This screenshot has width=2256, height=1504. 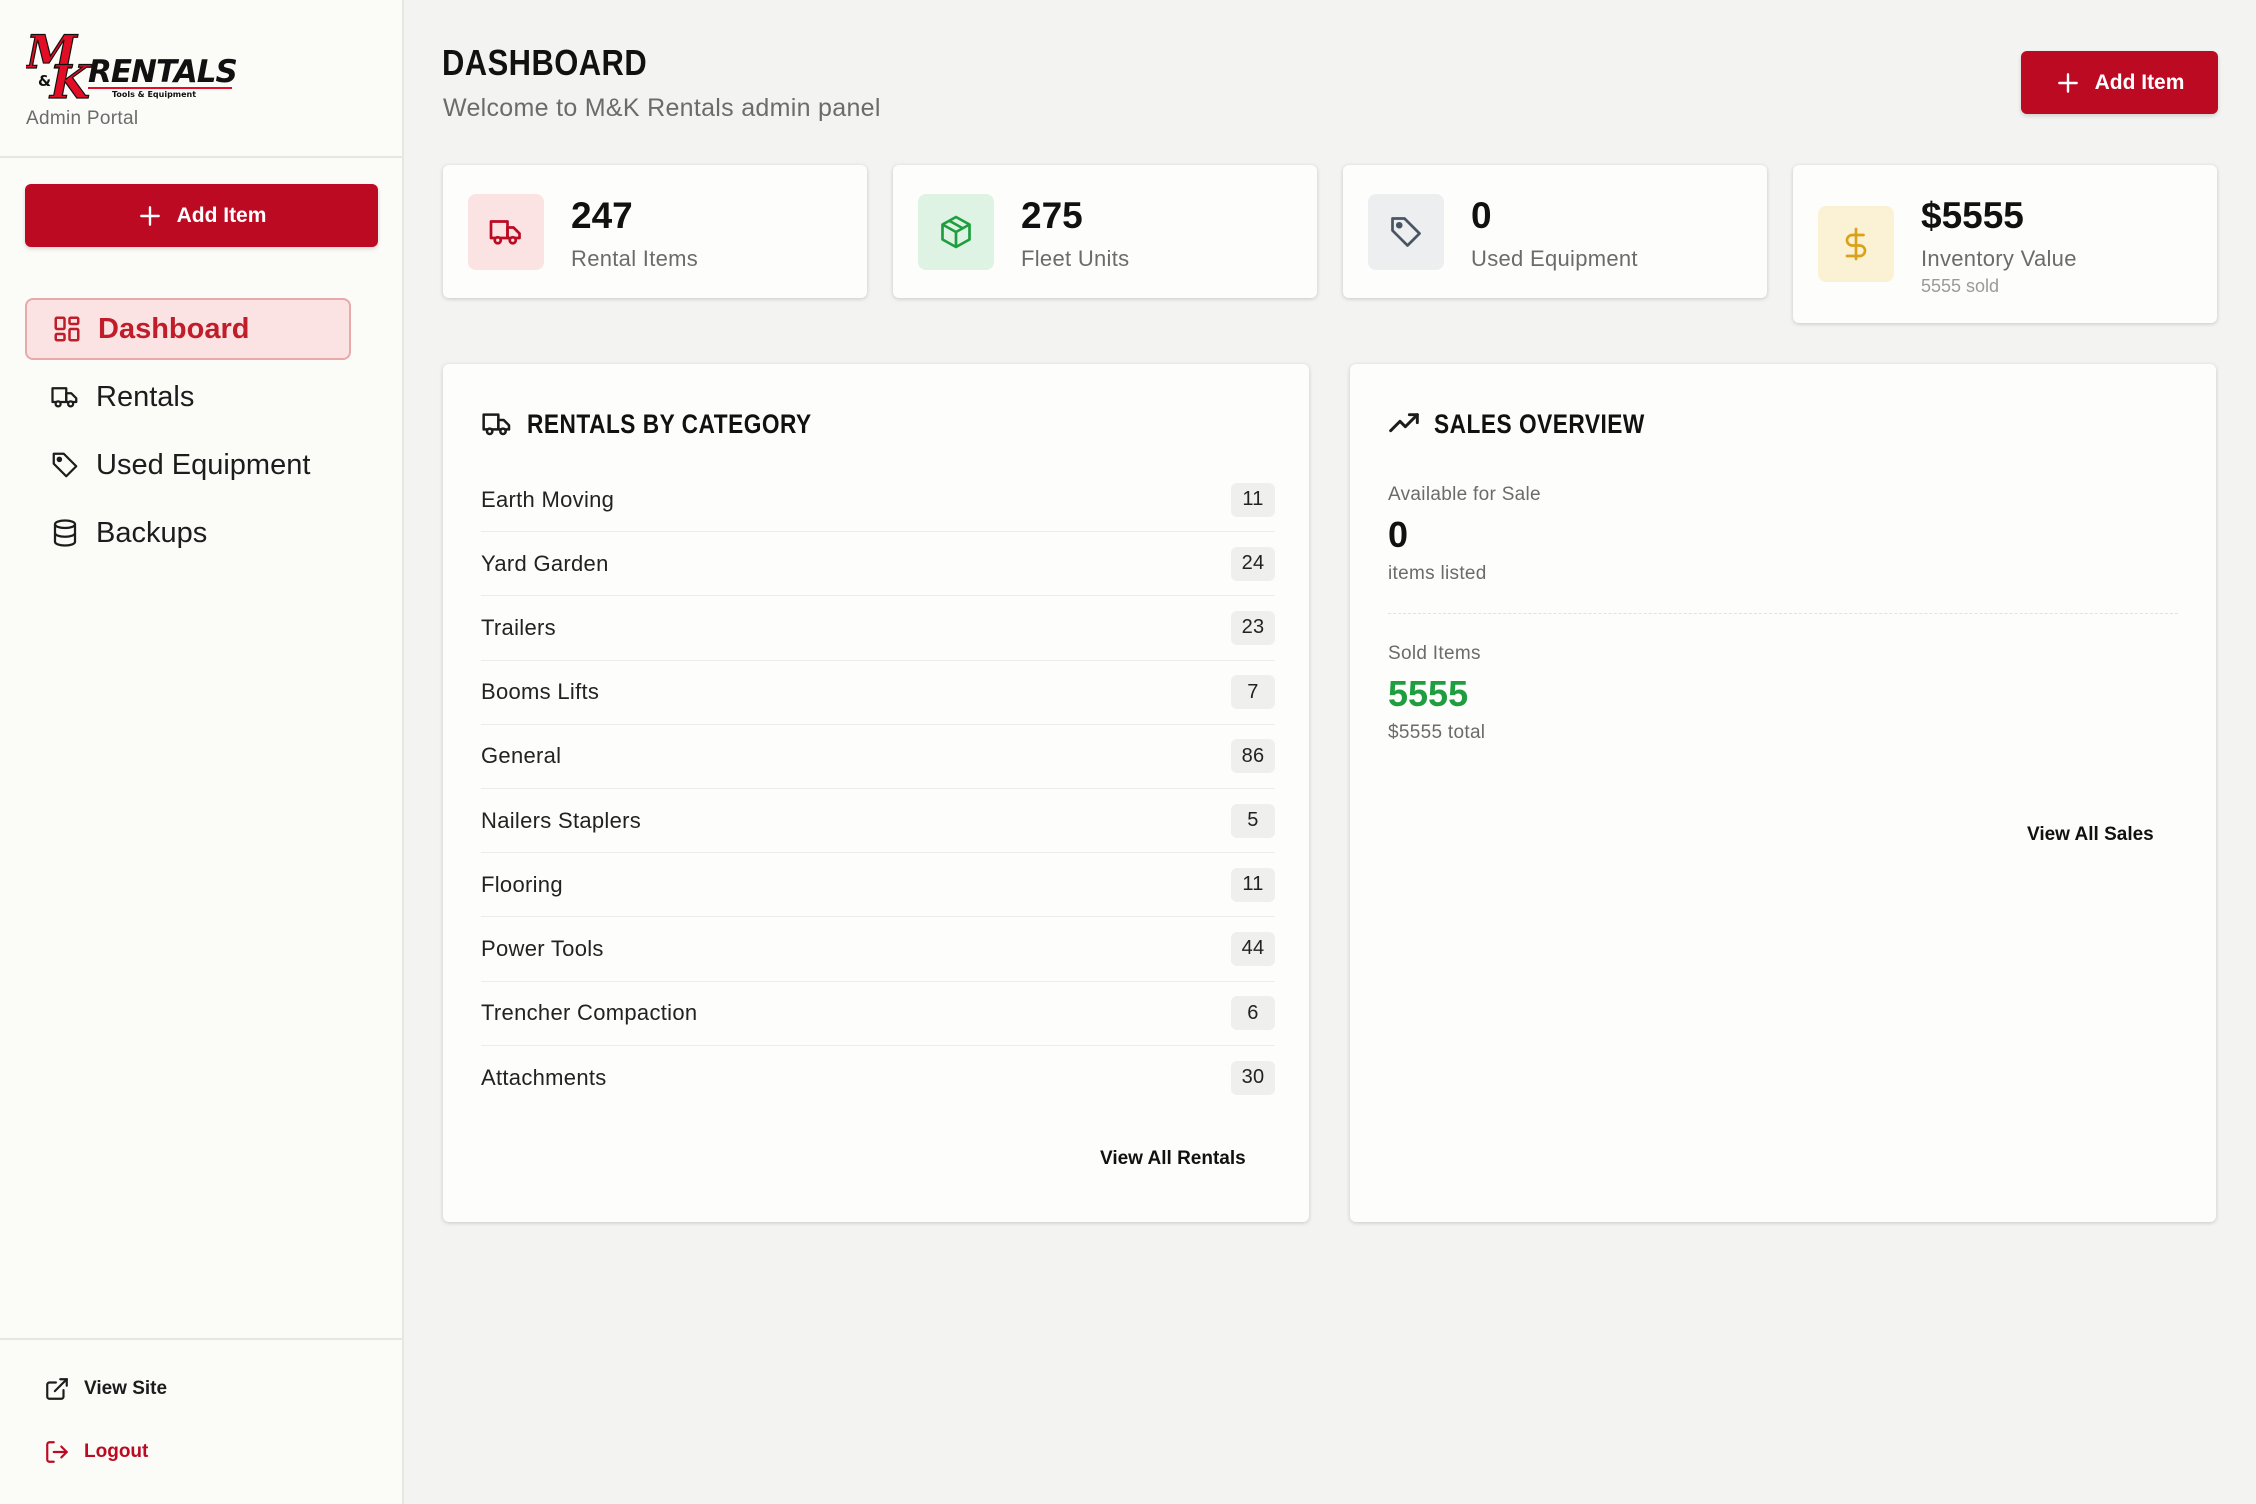 What do you see at coordinates (1398, 534) in the screenshot?
I see `available-for-sale-value: 0` at bounding box center [1398, 534].